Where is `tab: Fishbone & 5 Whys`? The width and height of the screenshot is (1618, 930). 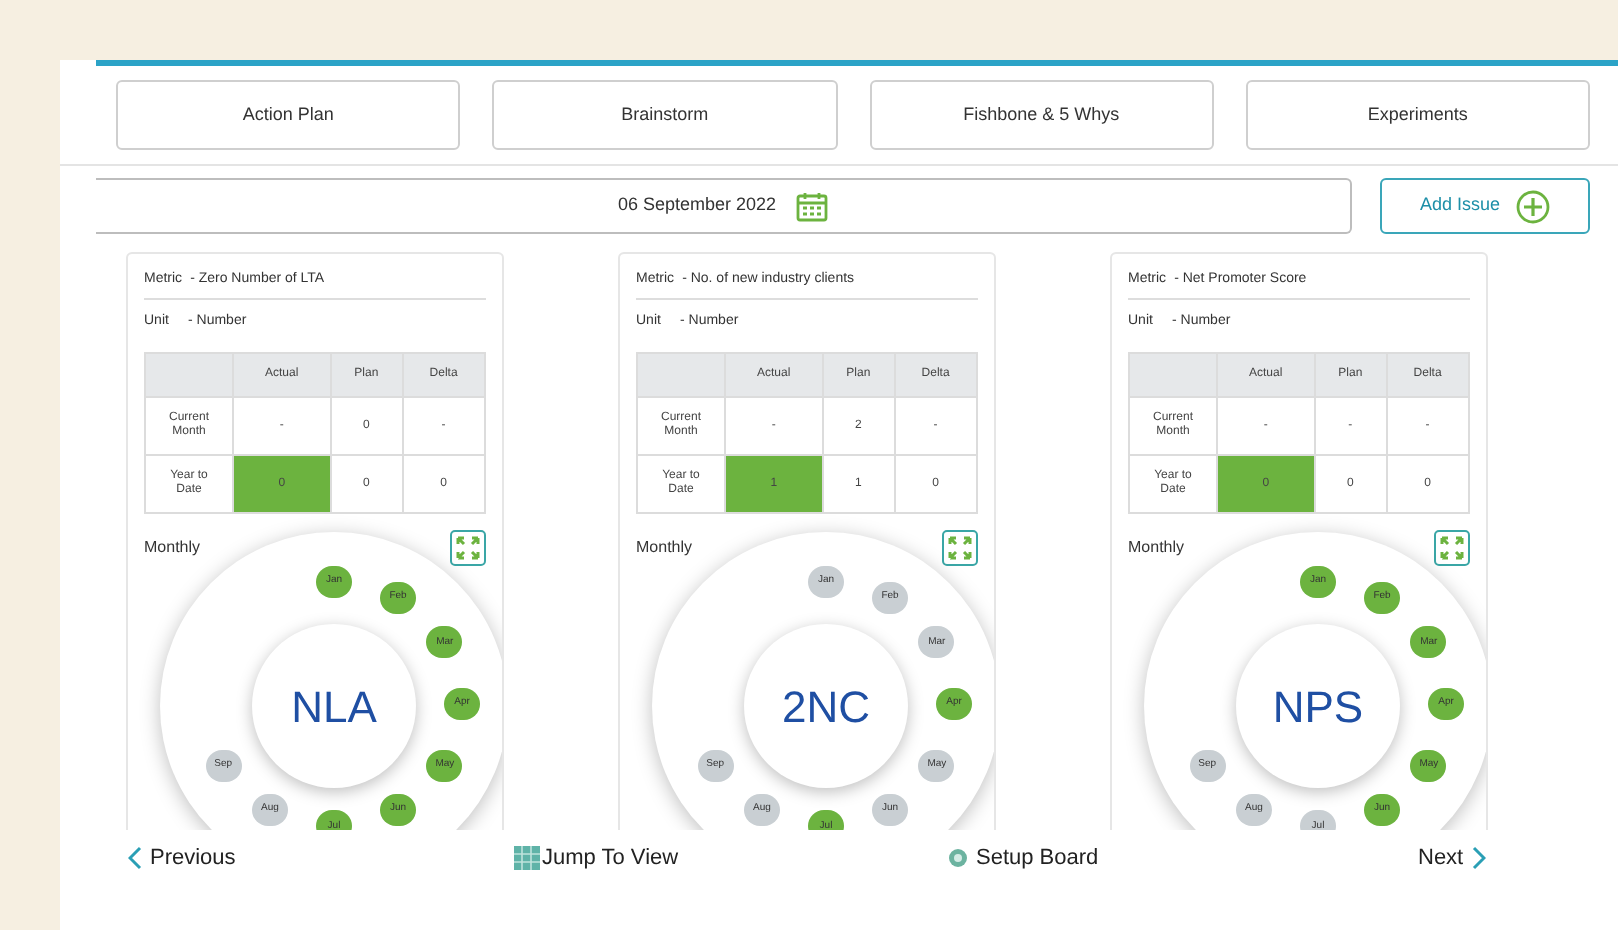 tab: Fishbone & 5 Whys is located at coordinates (1041, 115).